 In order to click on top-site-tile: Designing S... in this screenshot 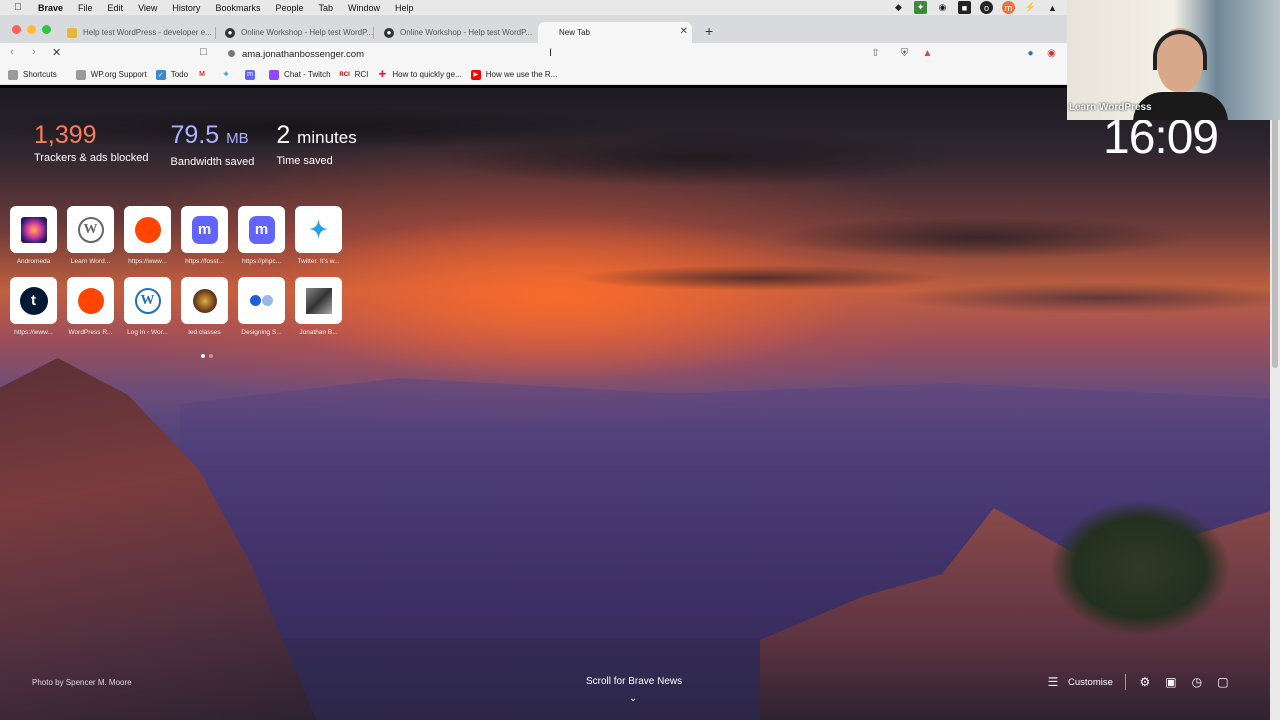, I will do `click(261, 306)`.